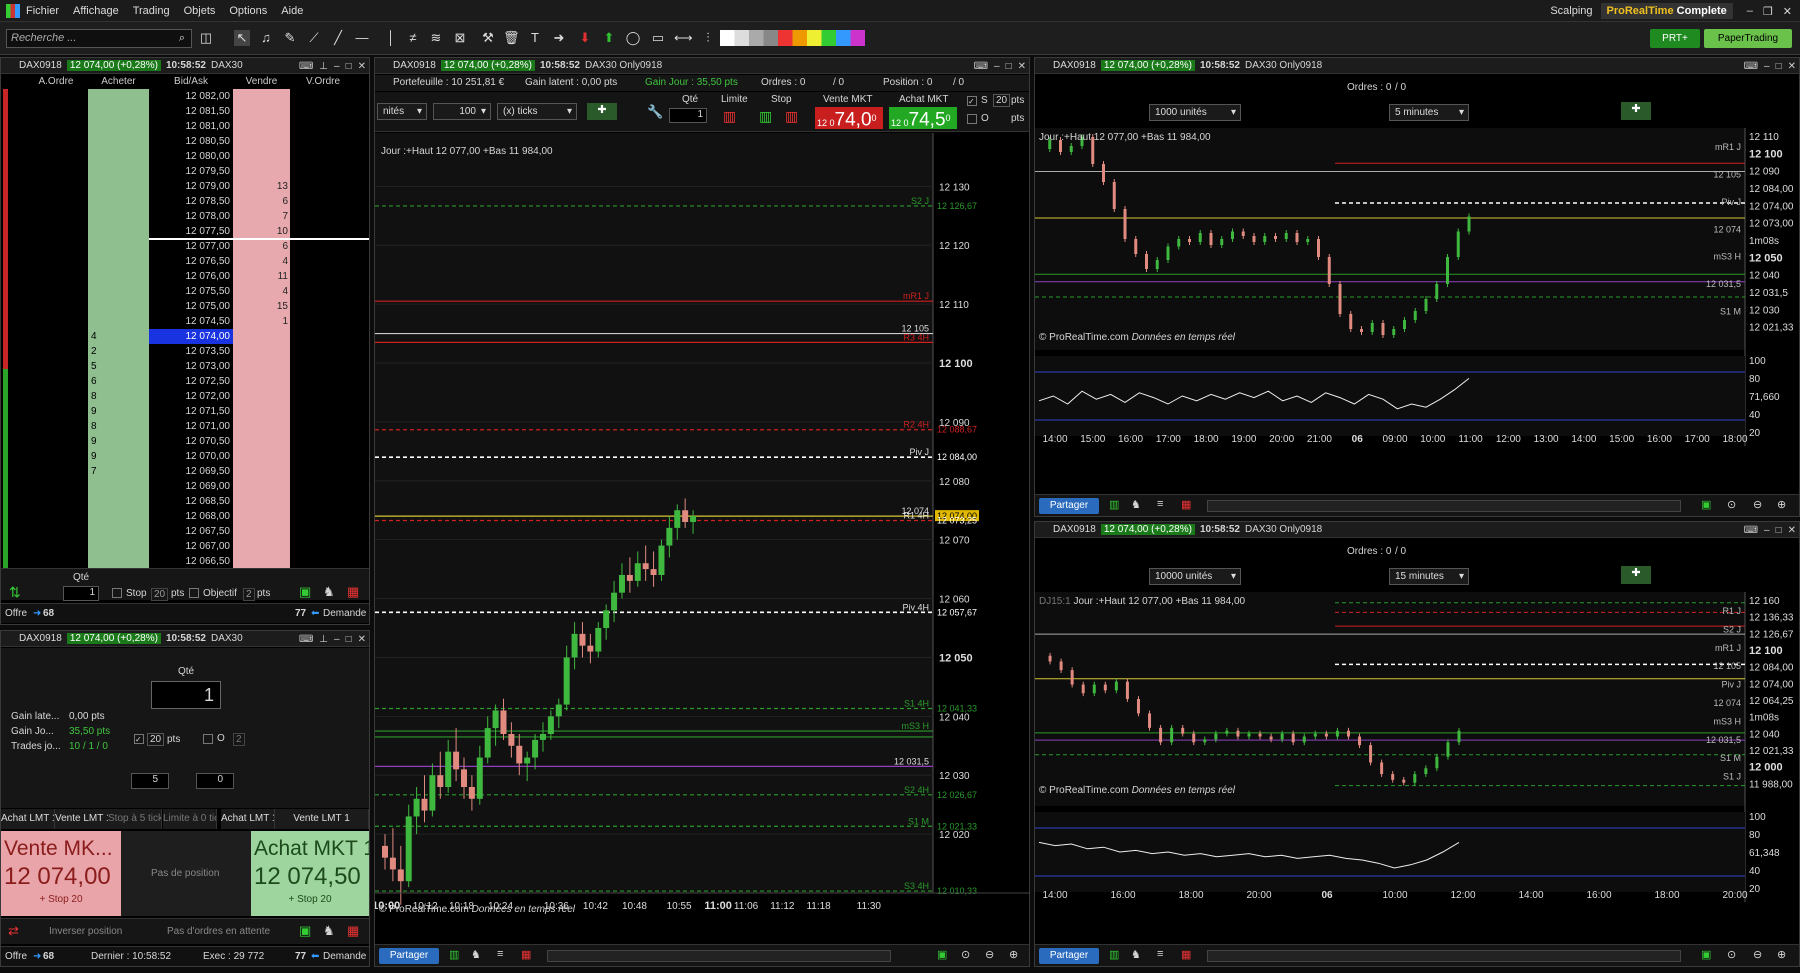 Image resolution: width=1800 pixels, height=973 pixels. Describe the element at coordinates (206, 38) in the screenshot. I see `screenshot-icon: ◫` at that location.